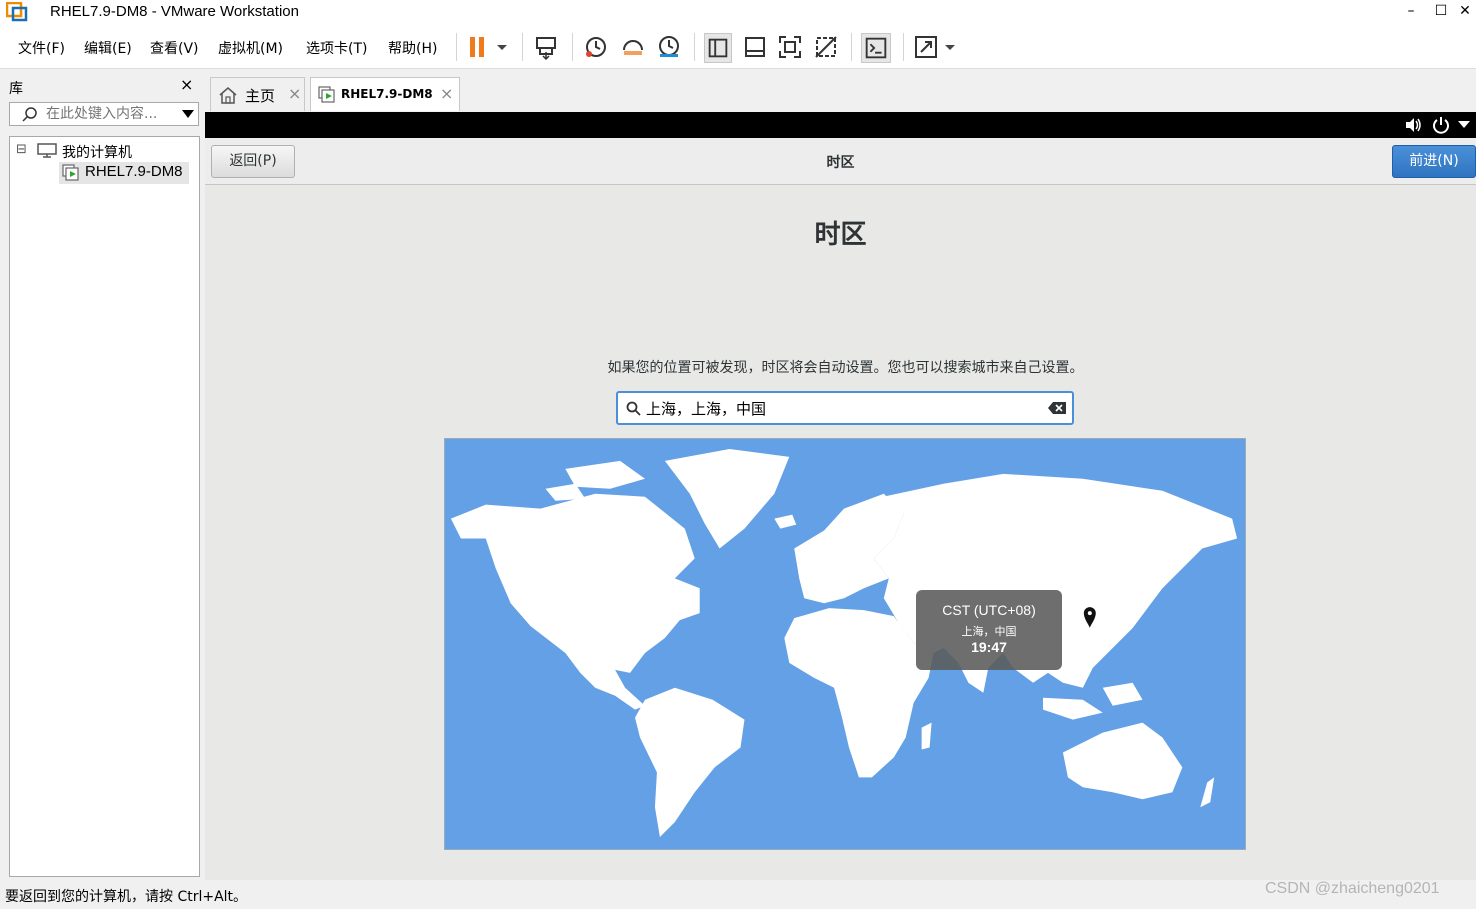 The width and height of the screenshot is (1476, 909). I want to click on menu-edit: 编辑(E), so click(108, 48).